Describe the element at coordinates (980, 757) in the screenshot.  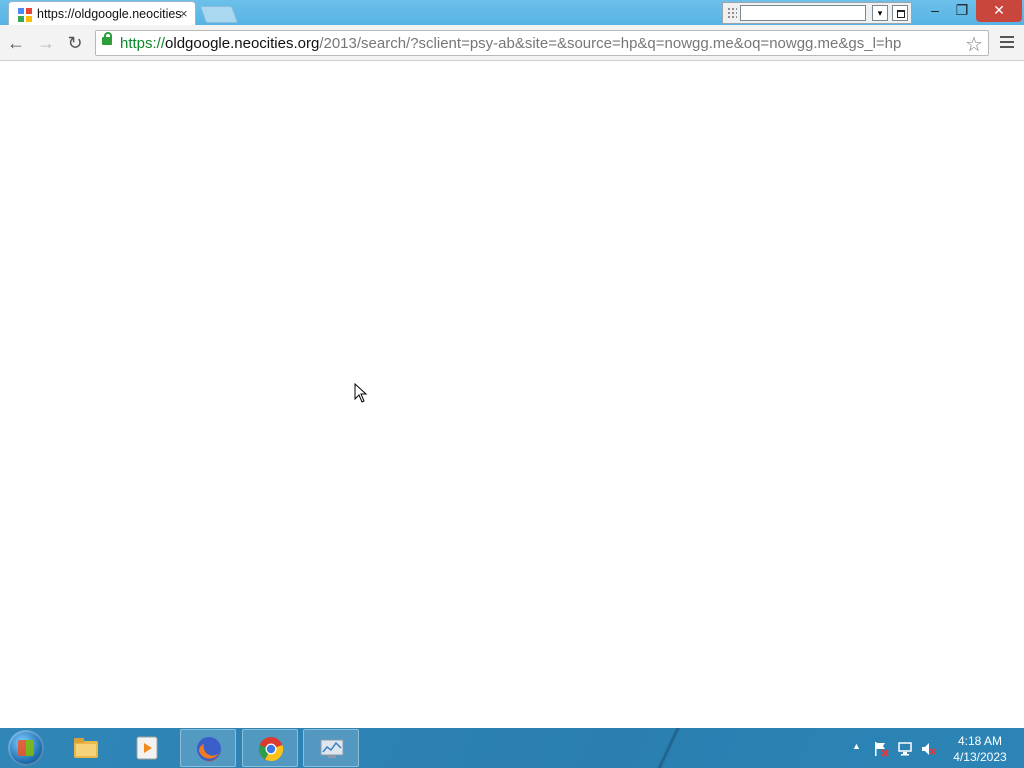
I see `clock-date: 4/13/2023` at that location.